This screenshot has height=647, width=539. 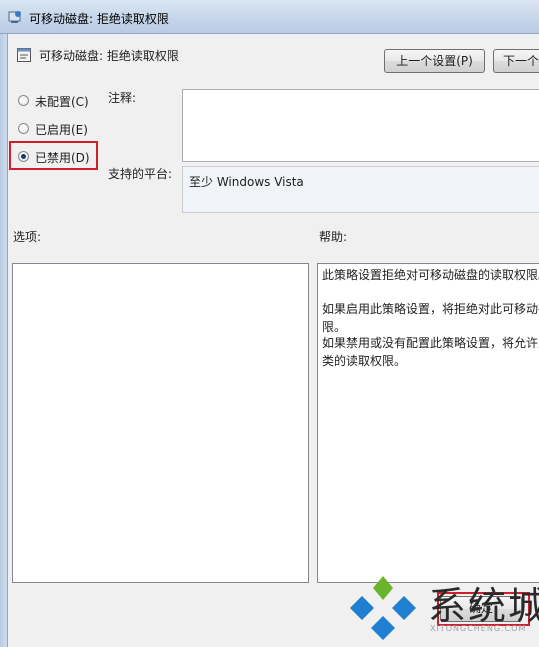 What do you see at coordinates (61, 130) in the screenshot?
I see `radio-label: 已启用(E)` at bounding box center [61, 130].